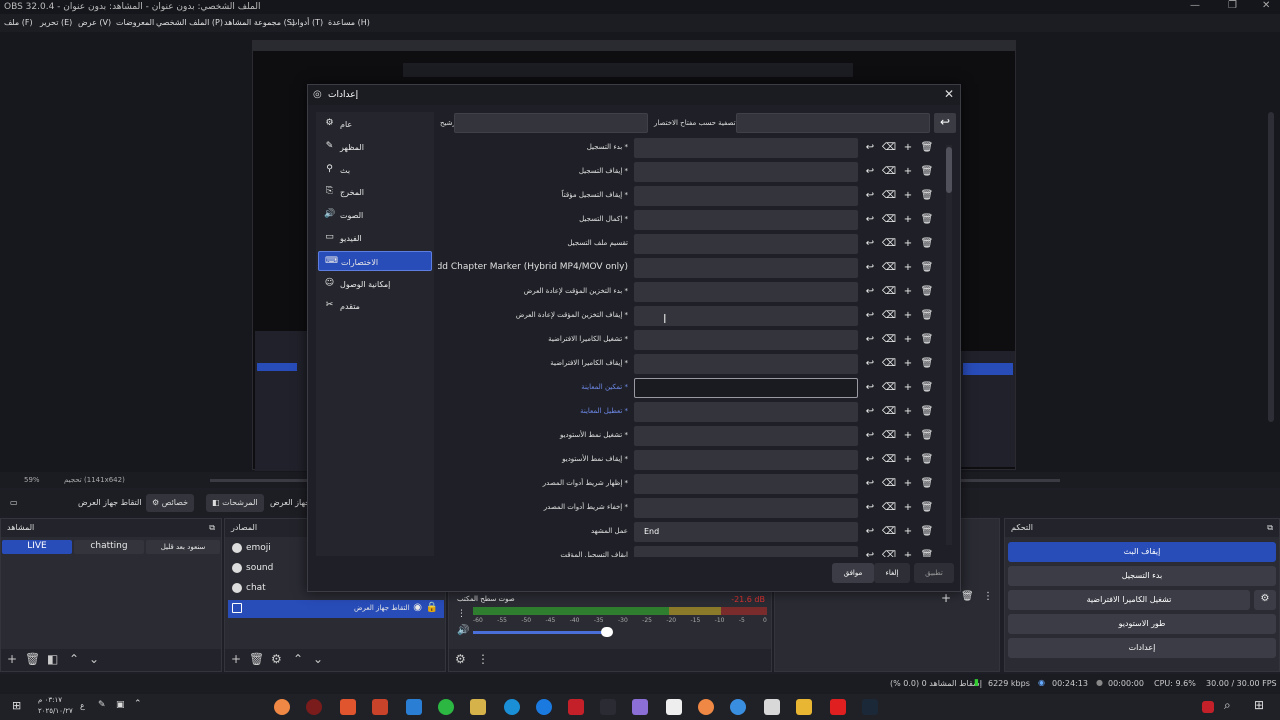 Image resolution: width=1280 pixels, height=720 pixels. What do you see at coordinates (892, 573) in the screenshot?
I see `cancel-button: إلغاء` at bounding box center [892, 573].